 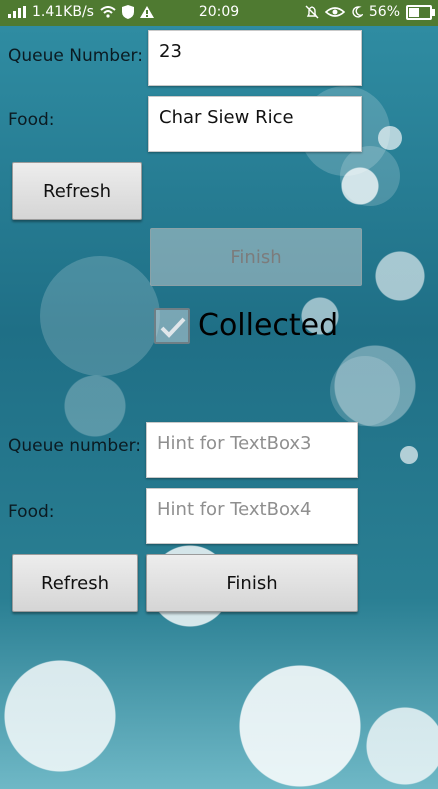 I want to click on queue-number-label: Queue Number:, so click(x=75, y=56).